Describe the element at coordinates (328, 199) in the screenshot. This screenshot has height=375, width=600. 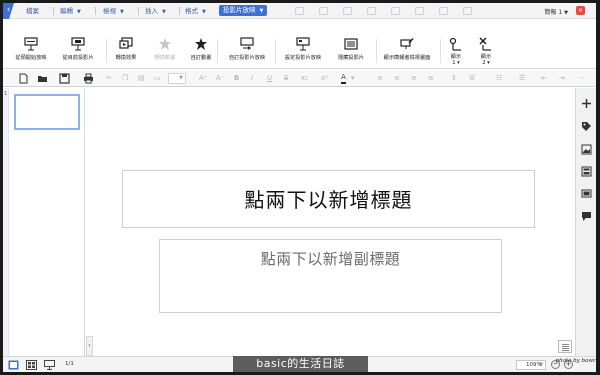
I see `title-placeholder: 點兩下以新增標題` at that location.